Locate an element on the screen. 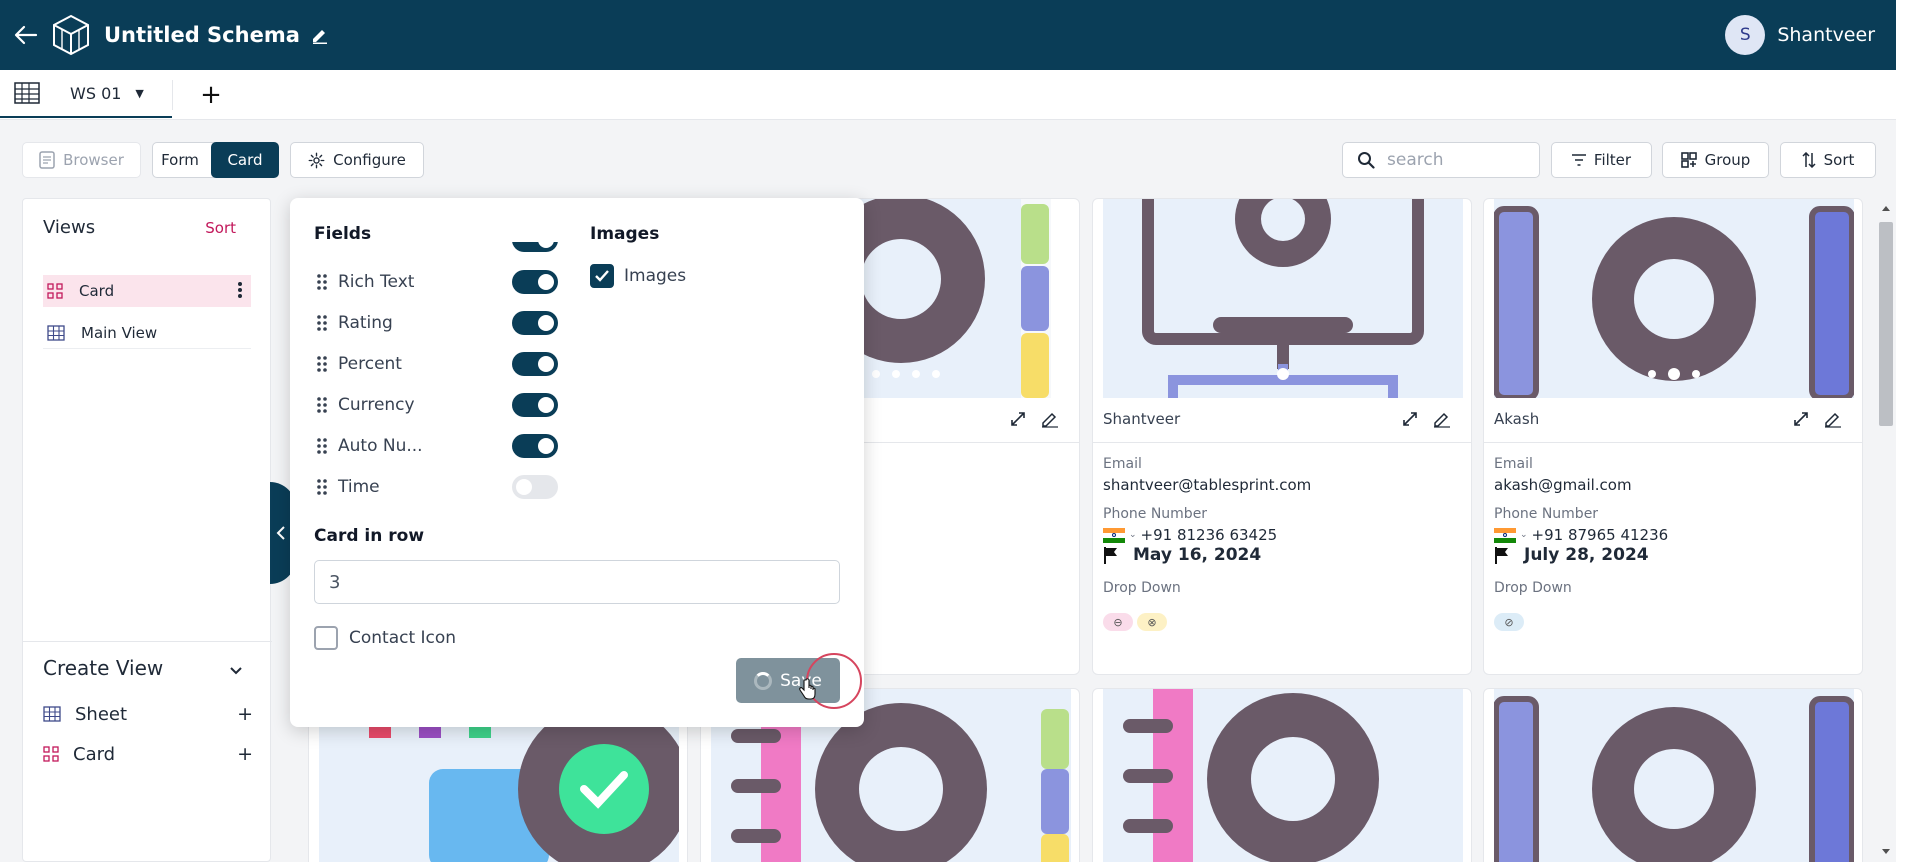 This screenshot has width=1920, height=862. date-row: May 16, 2024 is located at coordinates (1182, 555).